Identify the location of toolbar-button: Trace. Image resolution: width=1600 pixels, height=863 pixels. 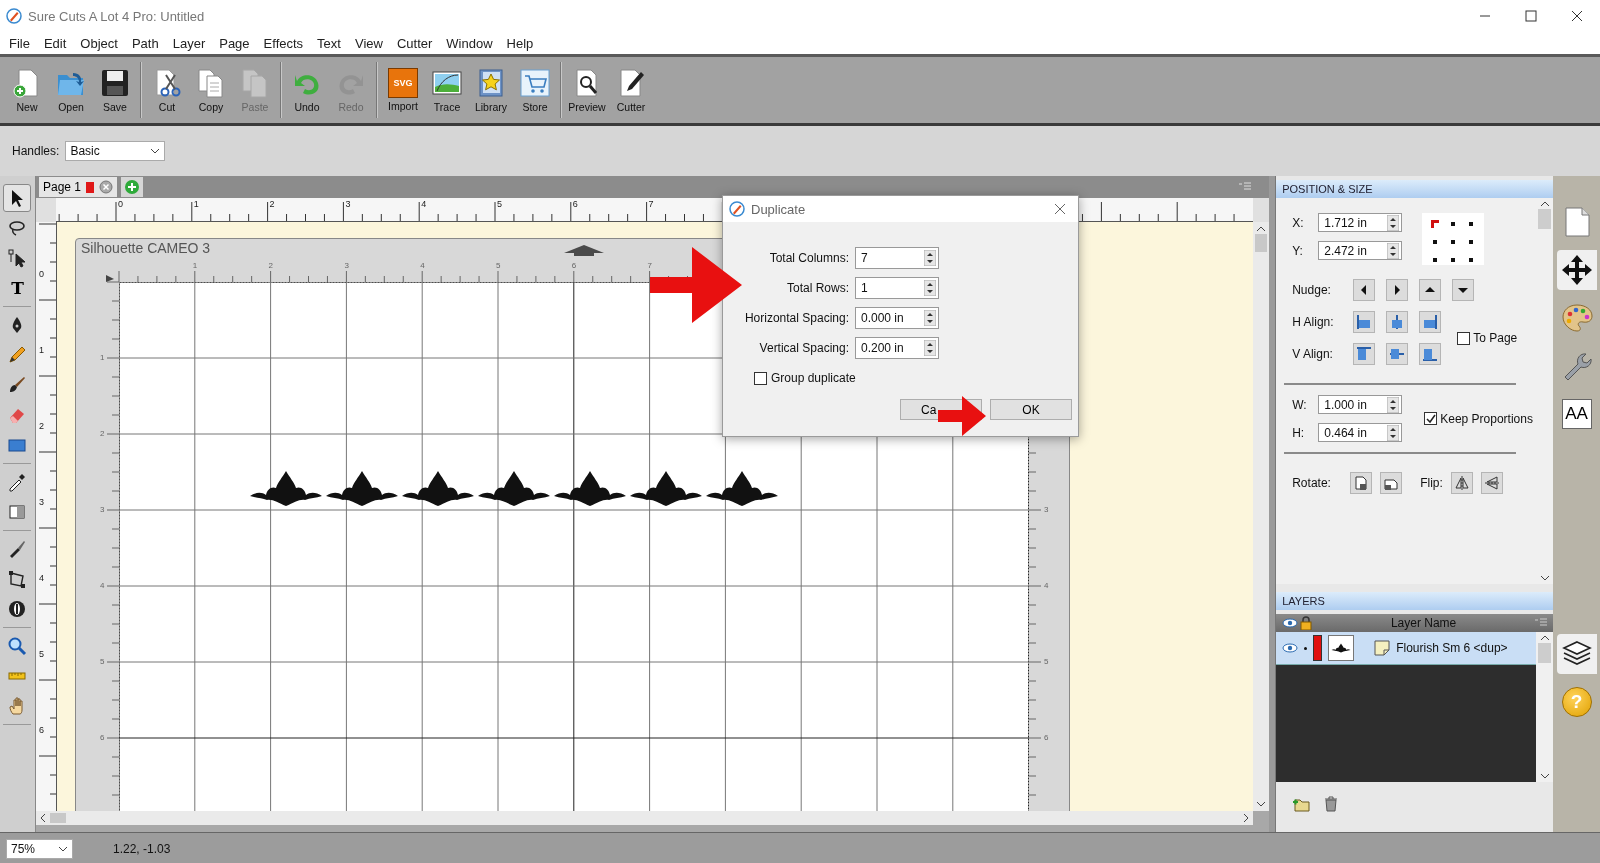
(447, 90).